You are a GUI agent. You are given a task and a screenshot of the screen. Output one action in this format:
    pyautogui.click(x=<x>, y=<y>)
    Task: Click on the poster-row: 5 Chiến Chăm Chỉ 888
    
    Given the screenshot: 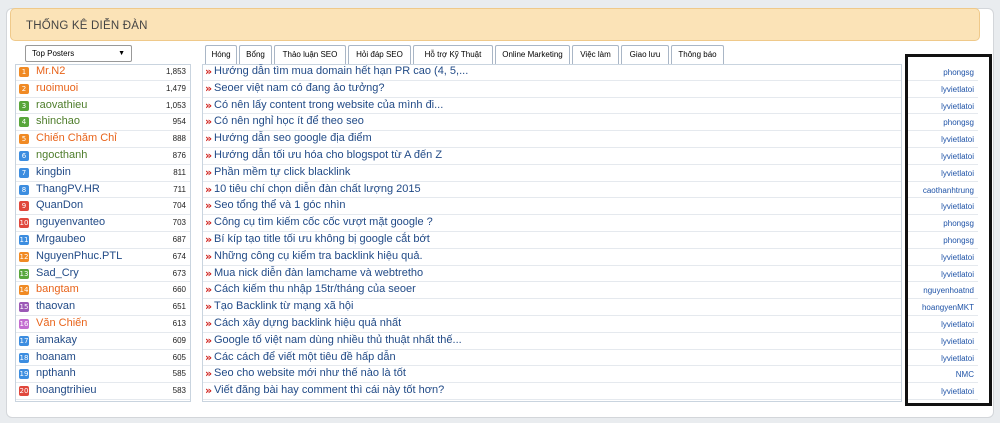 What is the action you would take?
    pyautogui.click(x=103, y=139)
    